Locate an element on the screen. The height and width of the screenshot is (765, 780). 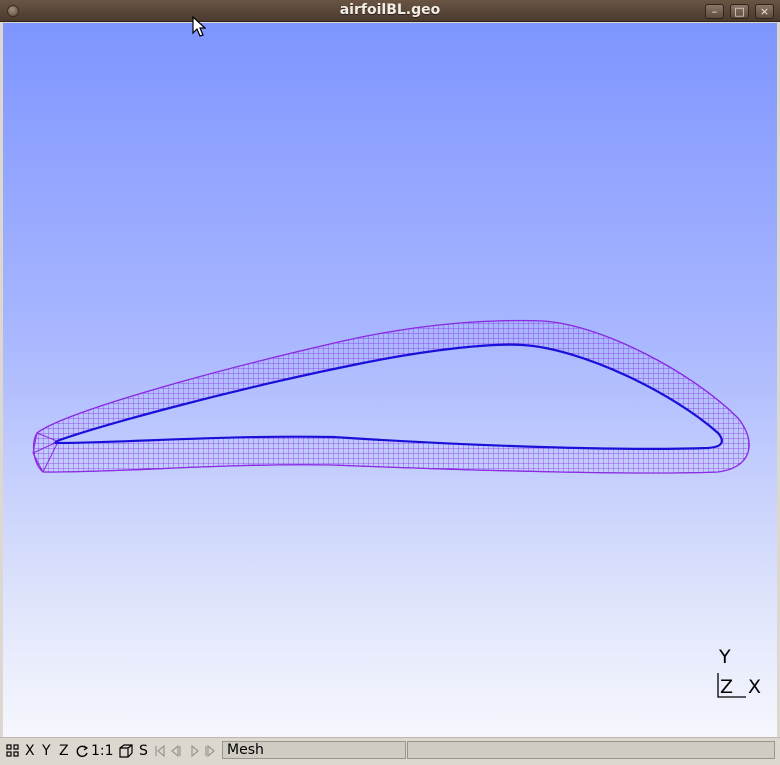
select-s-button: S is located at coordinates (143, 751).